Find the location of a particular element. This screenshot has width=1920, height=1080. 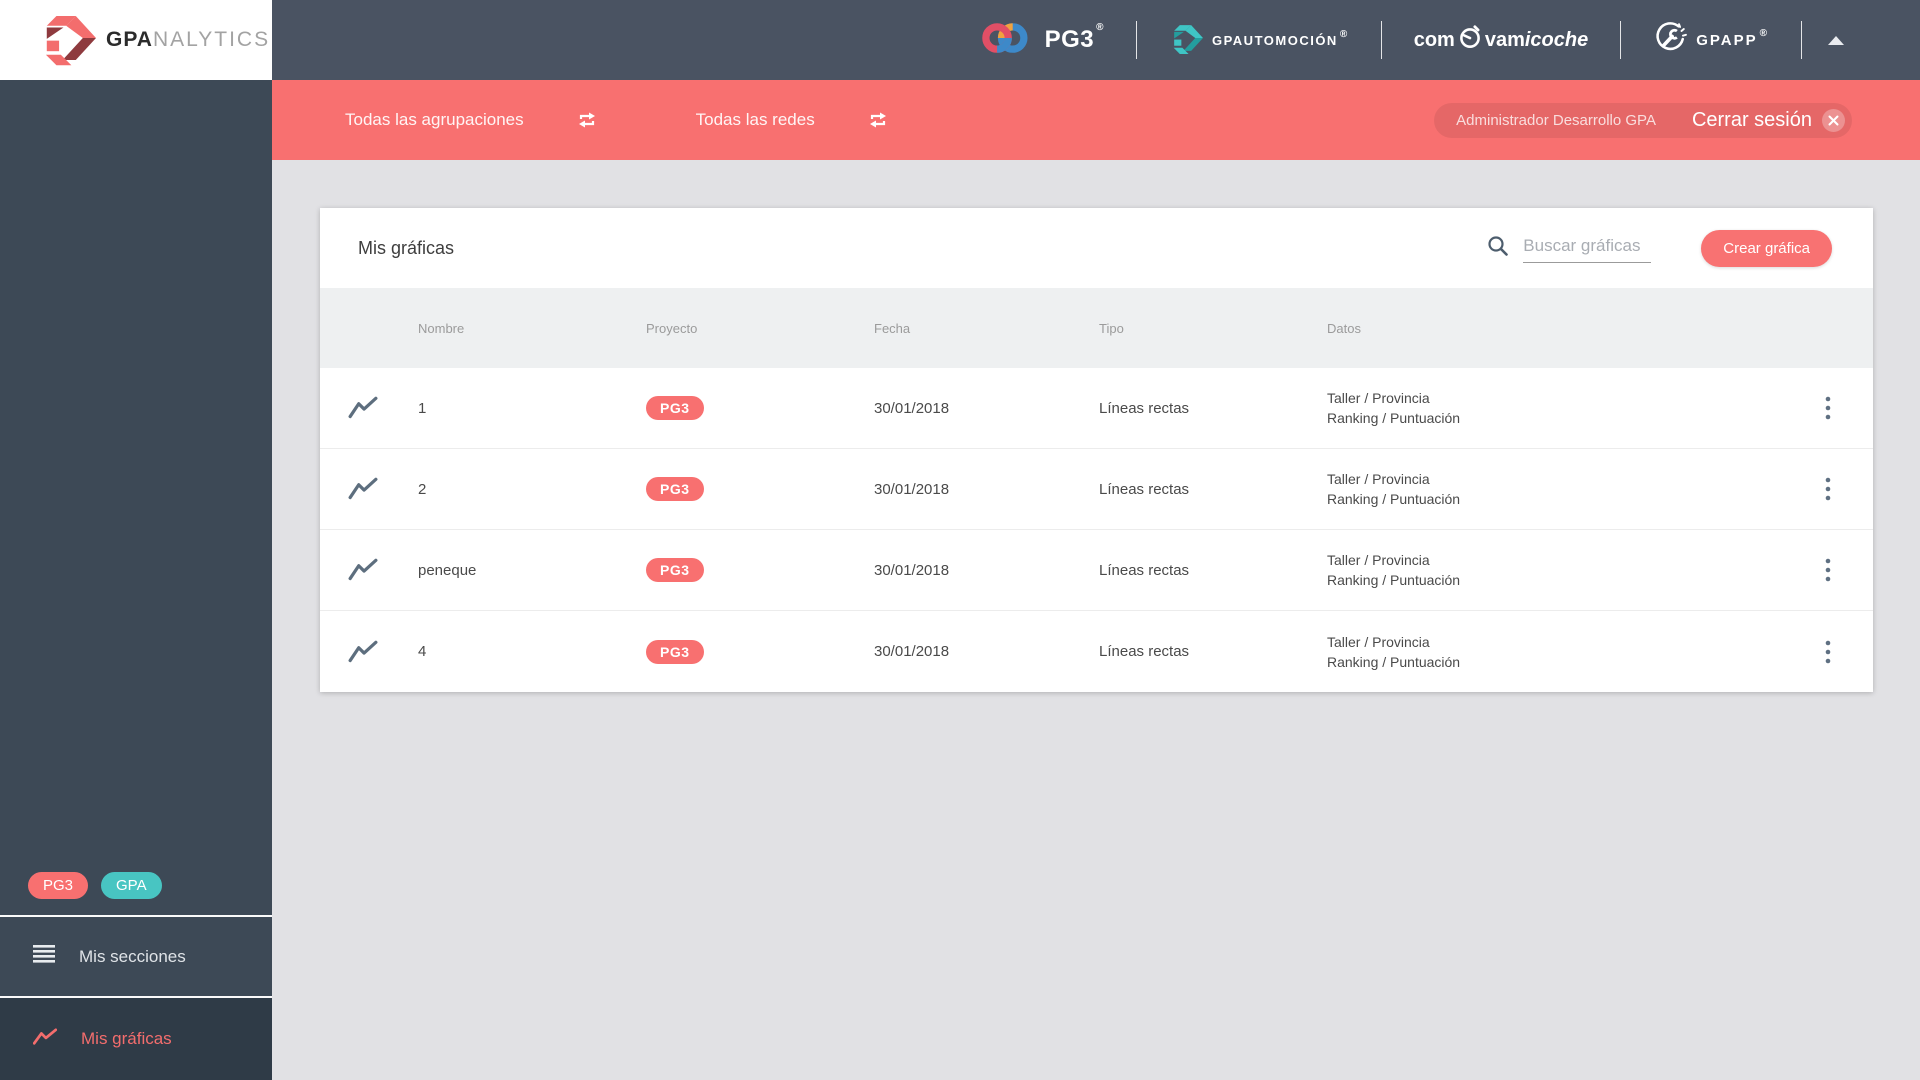

line-chart-icon is located at coordinates (45, 1039).